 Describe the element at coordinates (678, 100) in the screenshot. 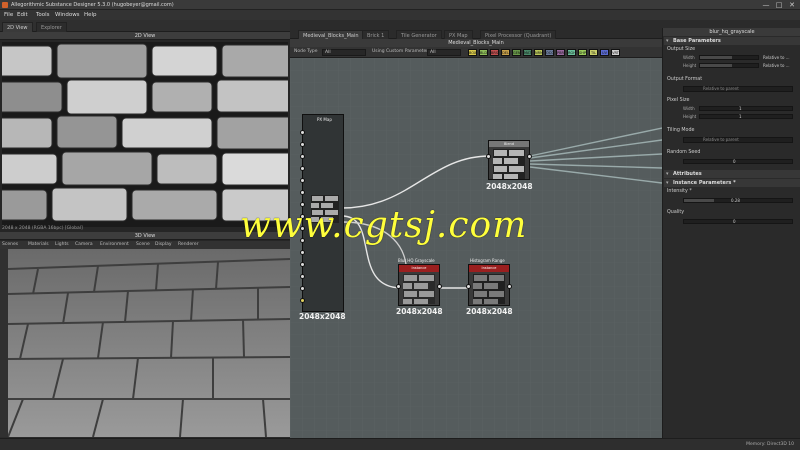

I see `pixel-size-label: Pixel Size` at that location.